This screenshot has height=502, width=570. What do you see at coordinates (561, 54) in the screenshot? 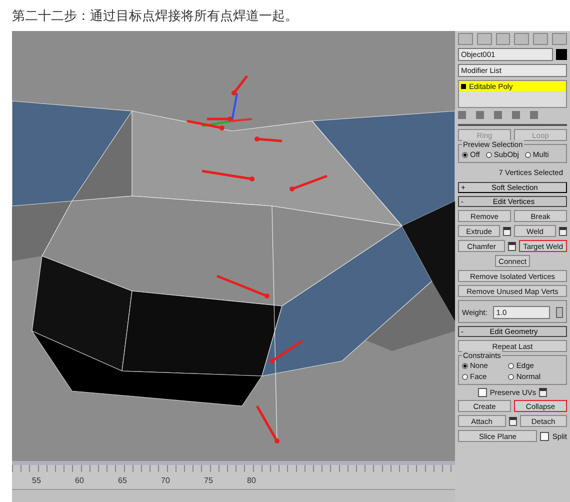
I see `color-swatch` at bounding box center [561, 54].